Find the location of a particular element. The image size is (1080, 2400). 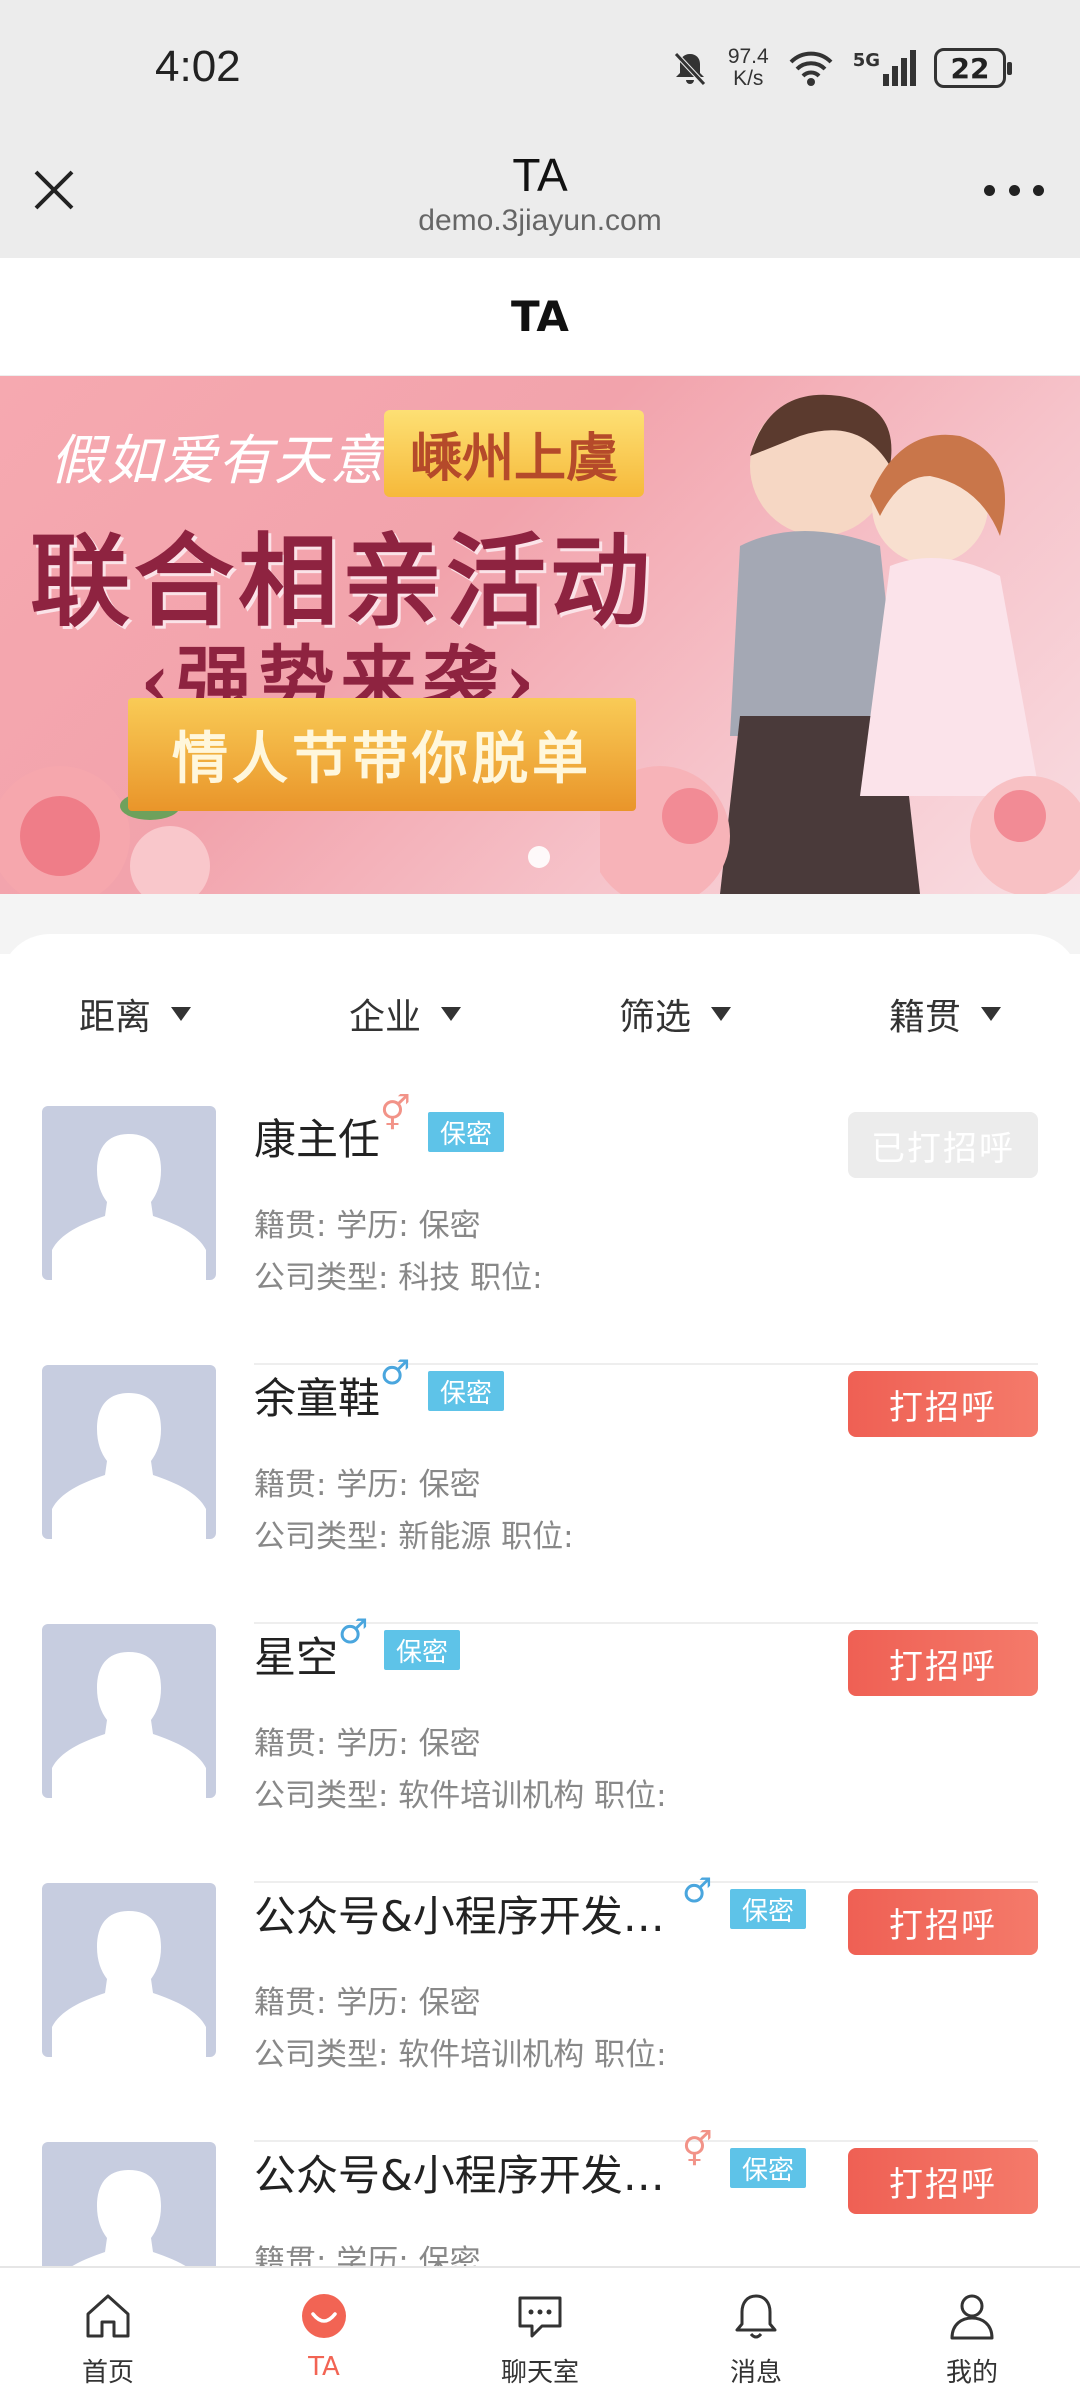

browser-title-bar: TA demo.3jiayun.com is located at coordinates (540, 199).